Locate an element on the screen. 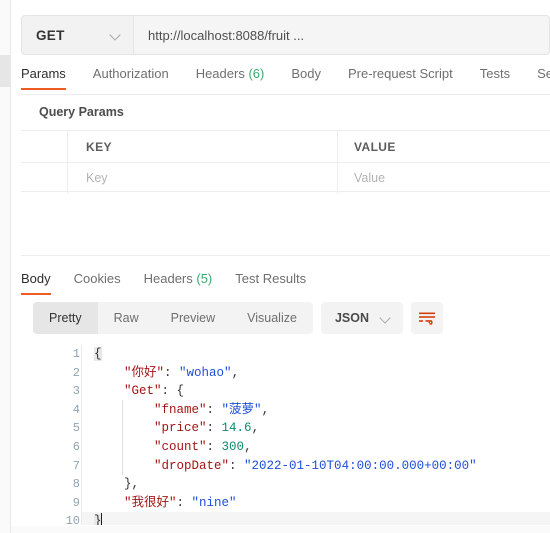 The image size is (550, 533). table-header-row: KEY VALUE is located at coordinates (285, 146).